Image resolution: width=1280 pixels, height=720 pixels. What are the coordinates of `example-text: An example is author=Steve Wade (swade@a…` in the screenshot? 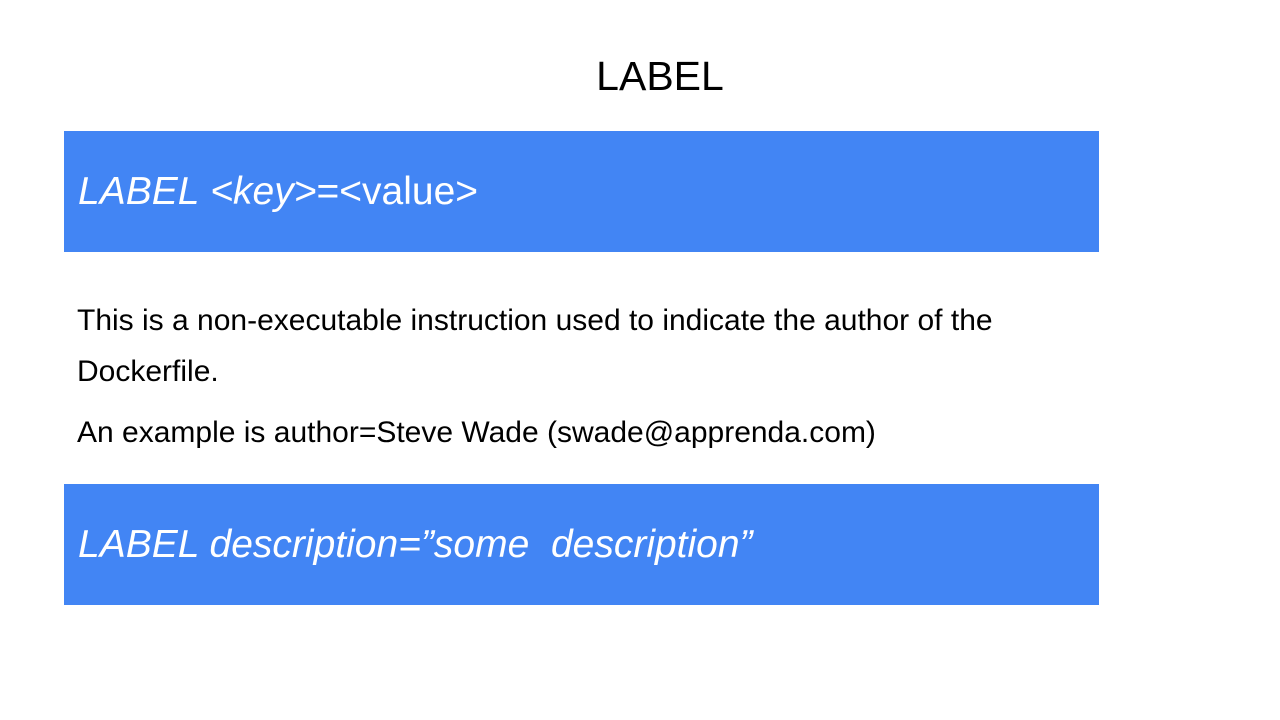 It's located at (476, 432).